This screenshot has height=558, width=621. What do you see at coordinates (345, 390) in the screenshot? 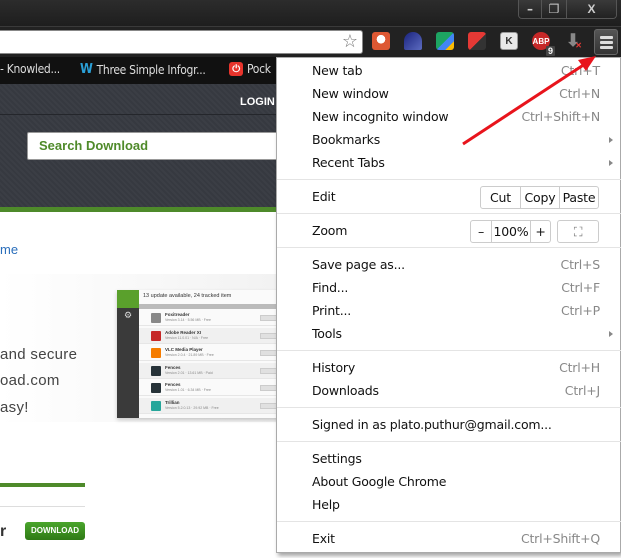
I see `menu-label: Downloads` at bounding box center [345, 390].